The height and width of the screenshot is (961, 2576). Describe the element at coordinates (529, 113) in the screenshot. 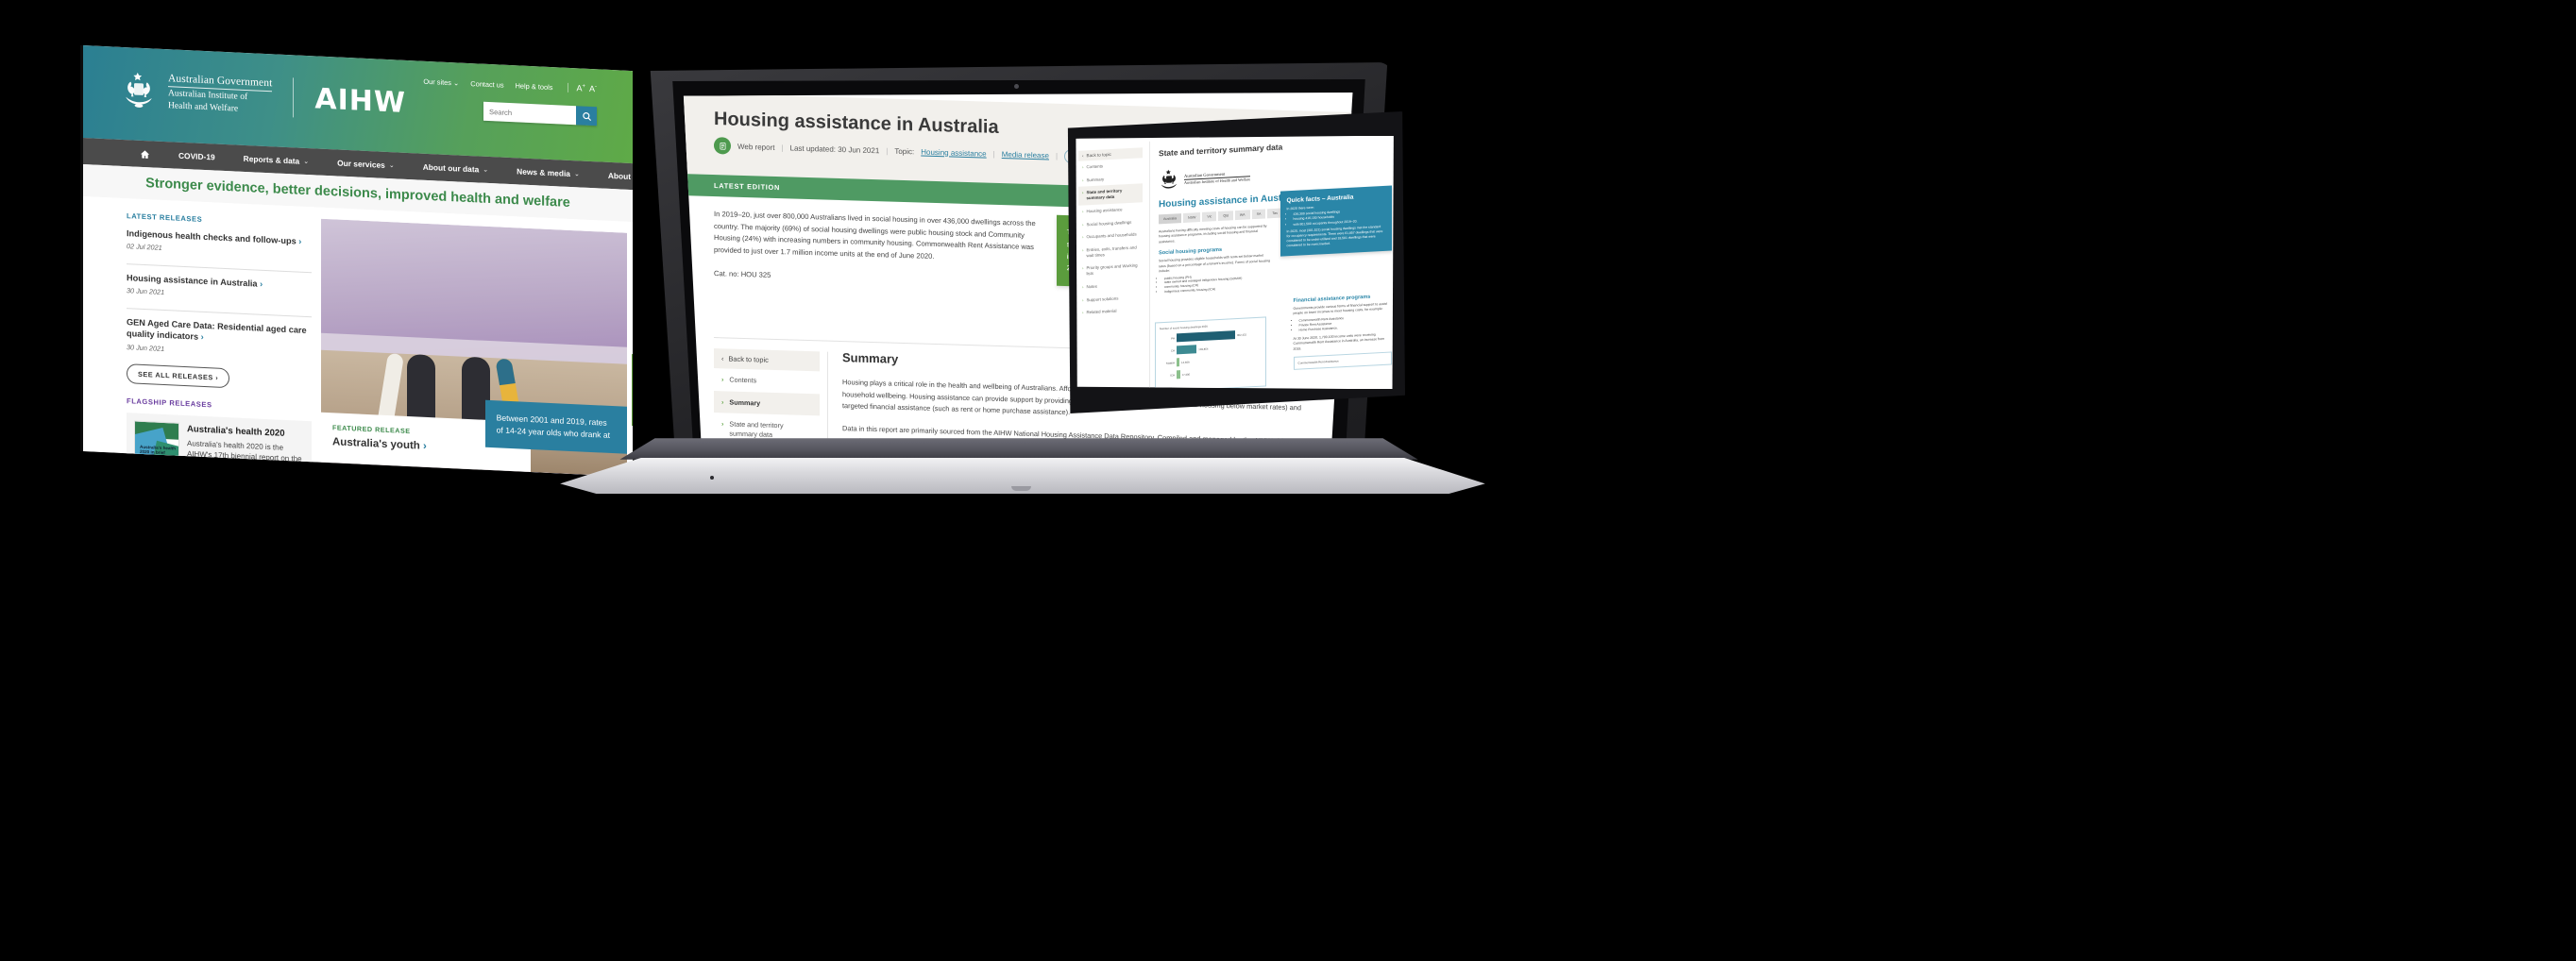

I see `search-input` at that location.